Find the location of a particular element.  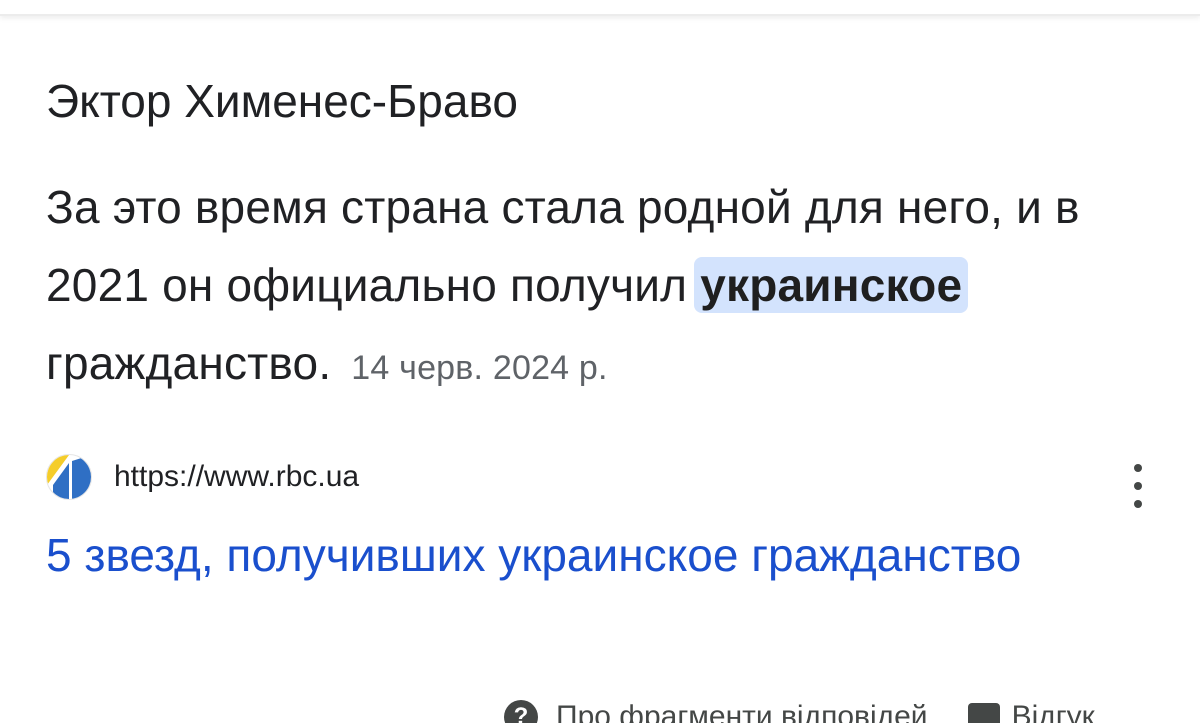

feedback-icon is located at coordinates (983, 713).